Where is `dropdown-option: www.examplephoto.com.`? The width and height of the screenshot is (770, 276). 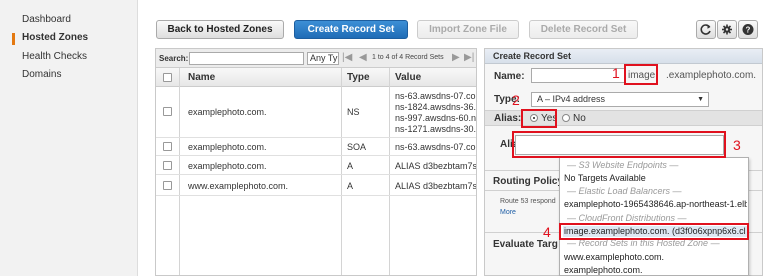
dropdown-option: www.examplephoto.com. is located at coordinates (655, 257).